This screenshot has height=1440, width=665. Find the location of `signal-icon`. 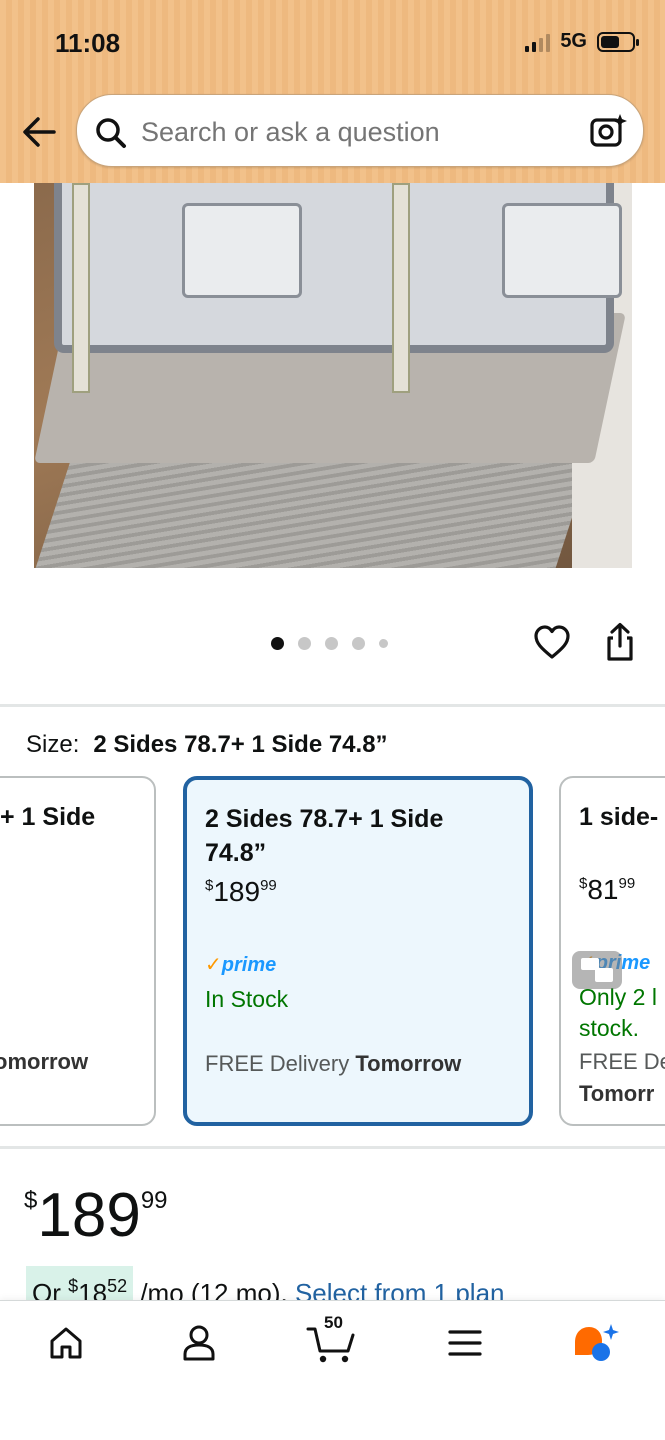

signal-icon is located at coordinates (538, 42).